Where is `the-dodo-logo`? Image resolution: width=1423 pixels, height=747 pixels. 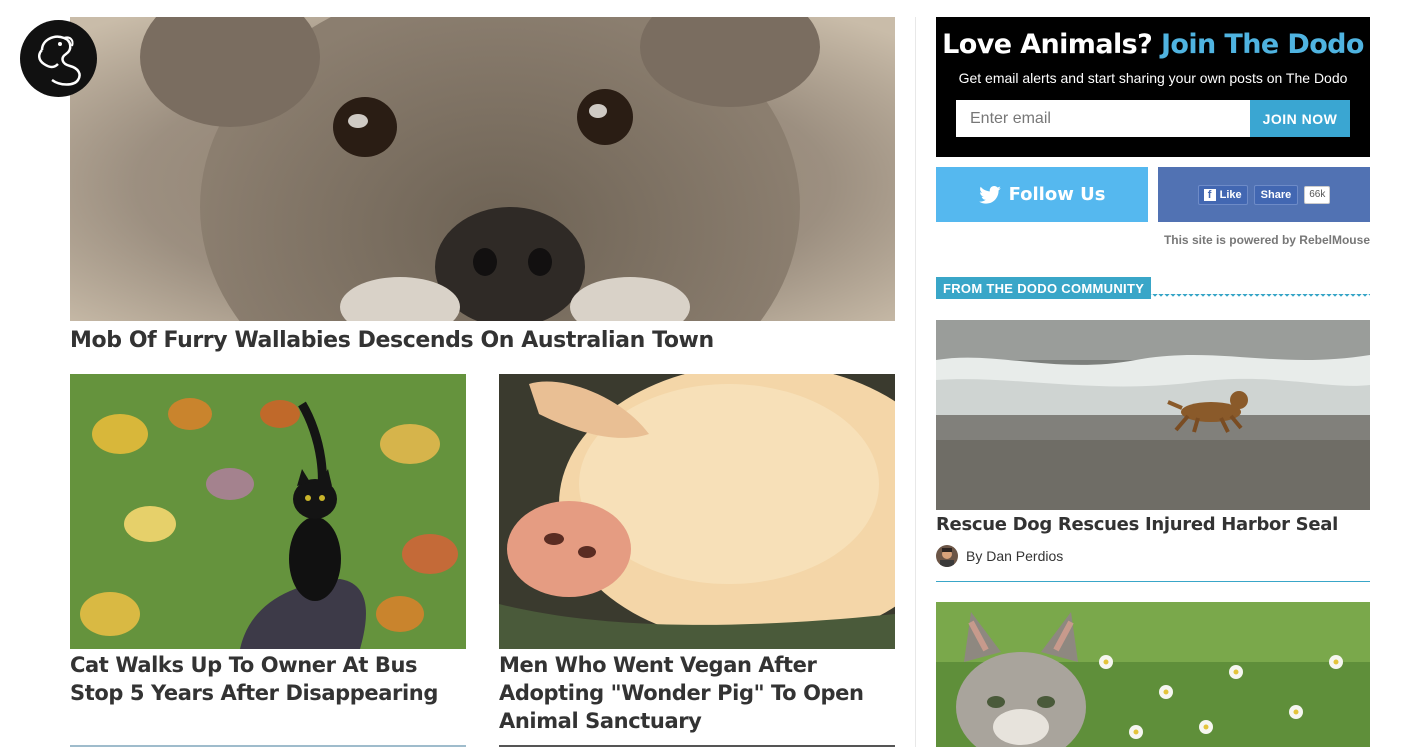 the-dodo-logo is located at coordinates (58, 58).